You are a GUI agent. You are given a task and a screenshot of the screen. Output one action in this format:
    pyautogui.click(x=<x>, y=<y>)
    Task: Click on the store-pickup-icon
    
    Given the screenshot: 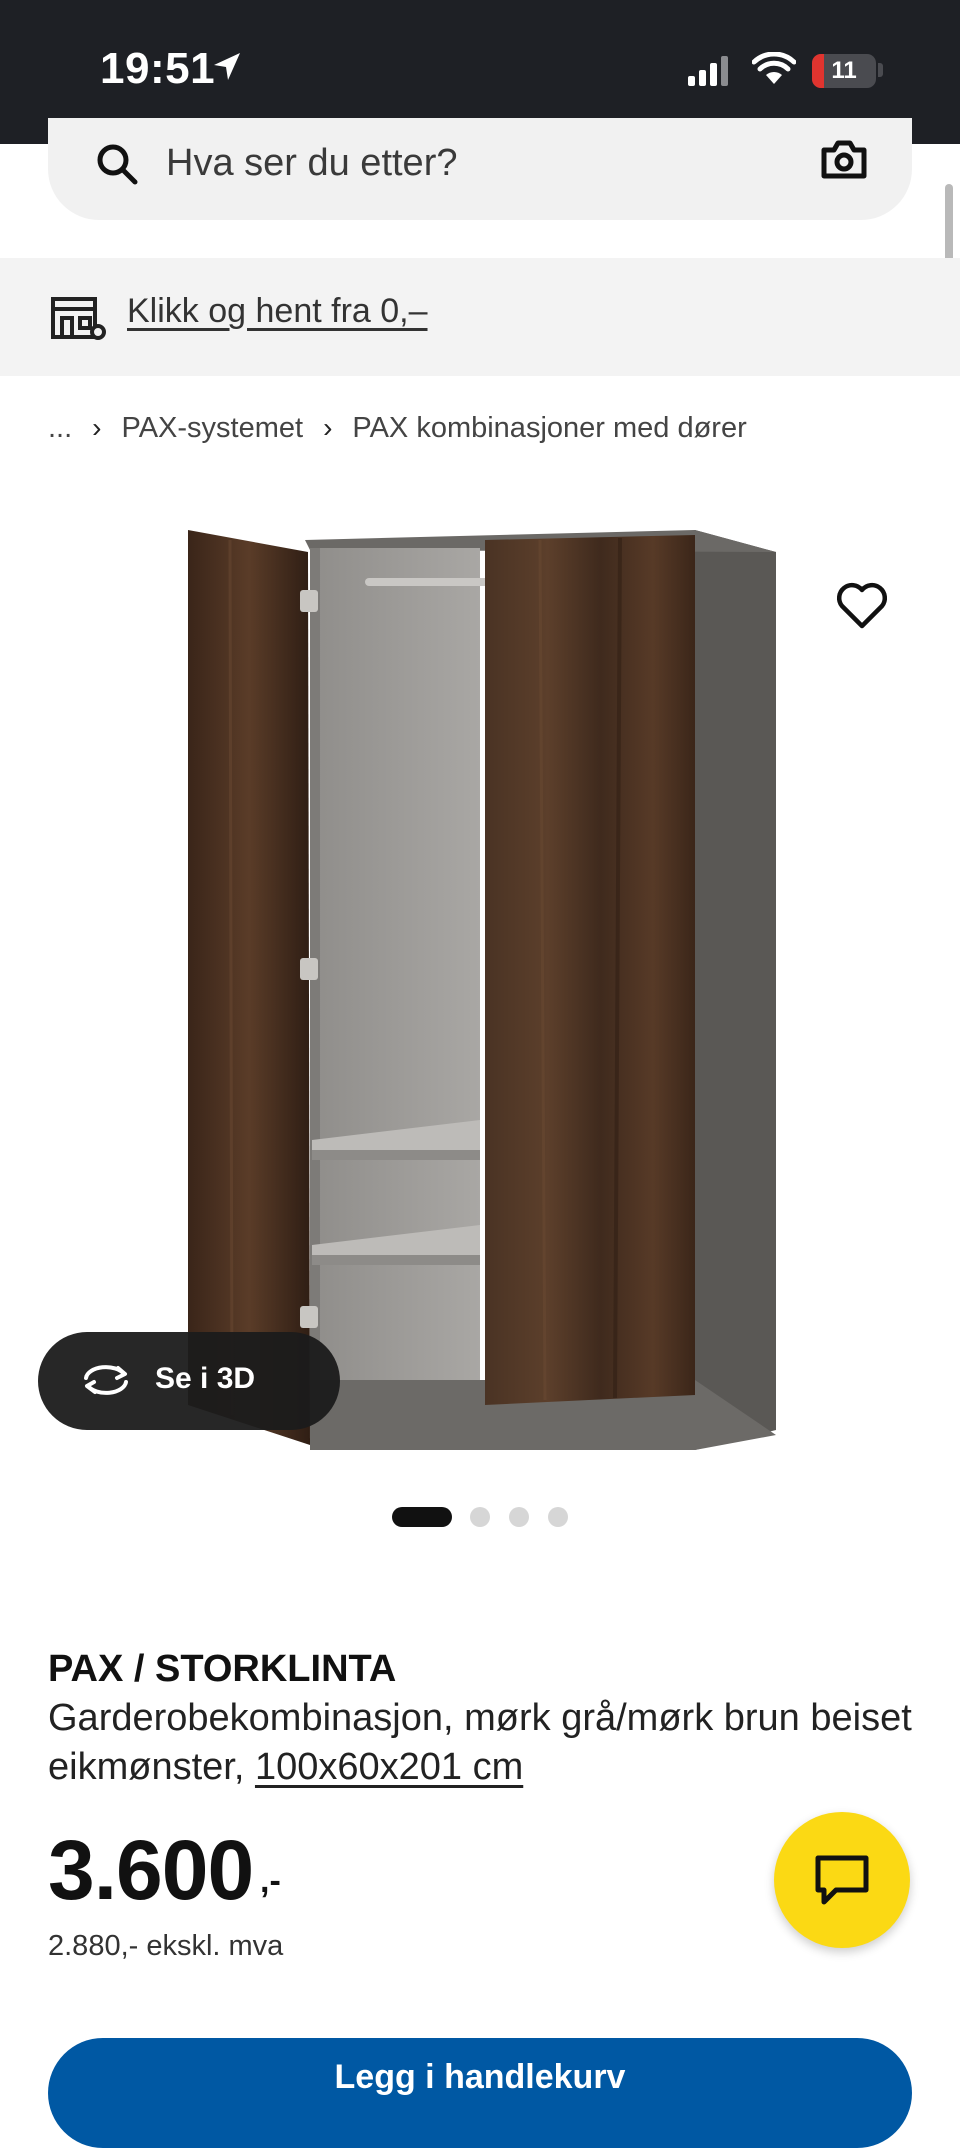 What is the action you would take?
    pyautogui.click(x=78, y=318)
    